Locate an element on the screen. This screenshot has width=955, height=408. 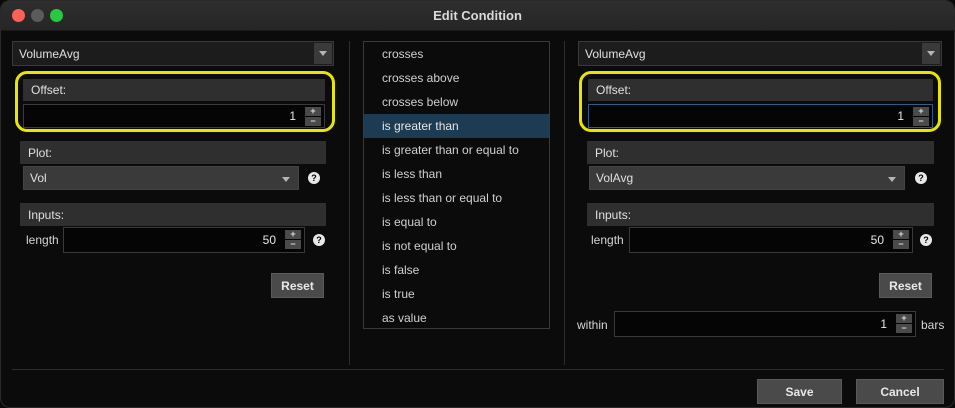
right-plot-help-icon: ? is located at coordinates (921, 178).